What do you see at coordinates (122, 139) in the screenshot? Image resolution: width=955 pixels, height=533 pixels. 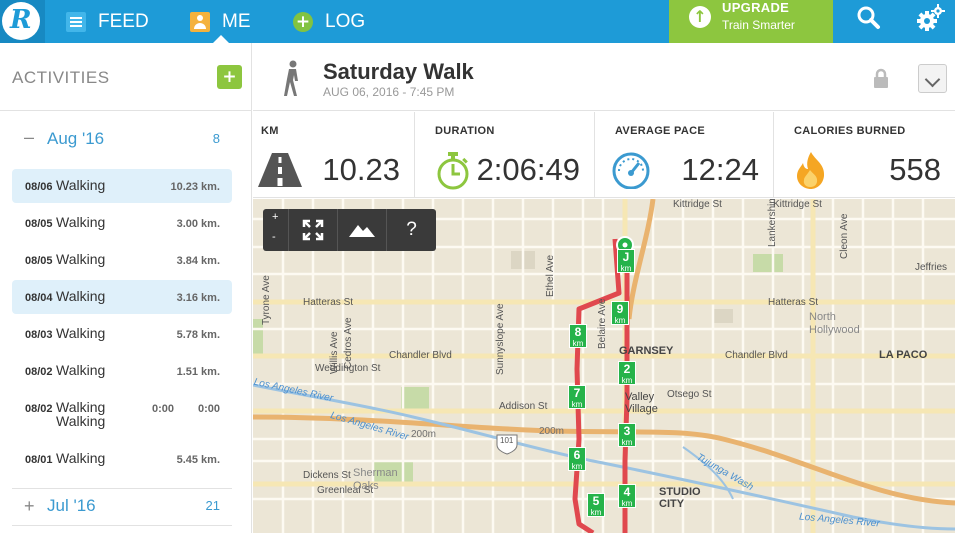 I see `month-group-aug: – Aug '16 8` at bounding box center [122, 139].